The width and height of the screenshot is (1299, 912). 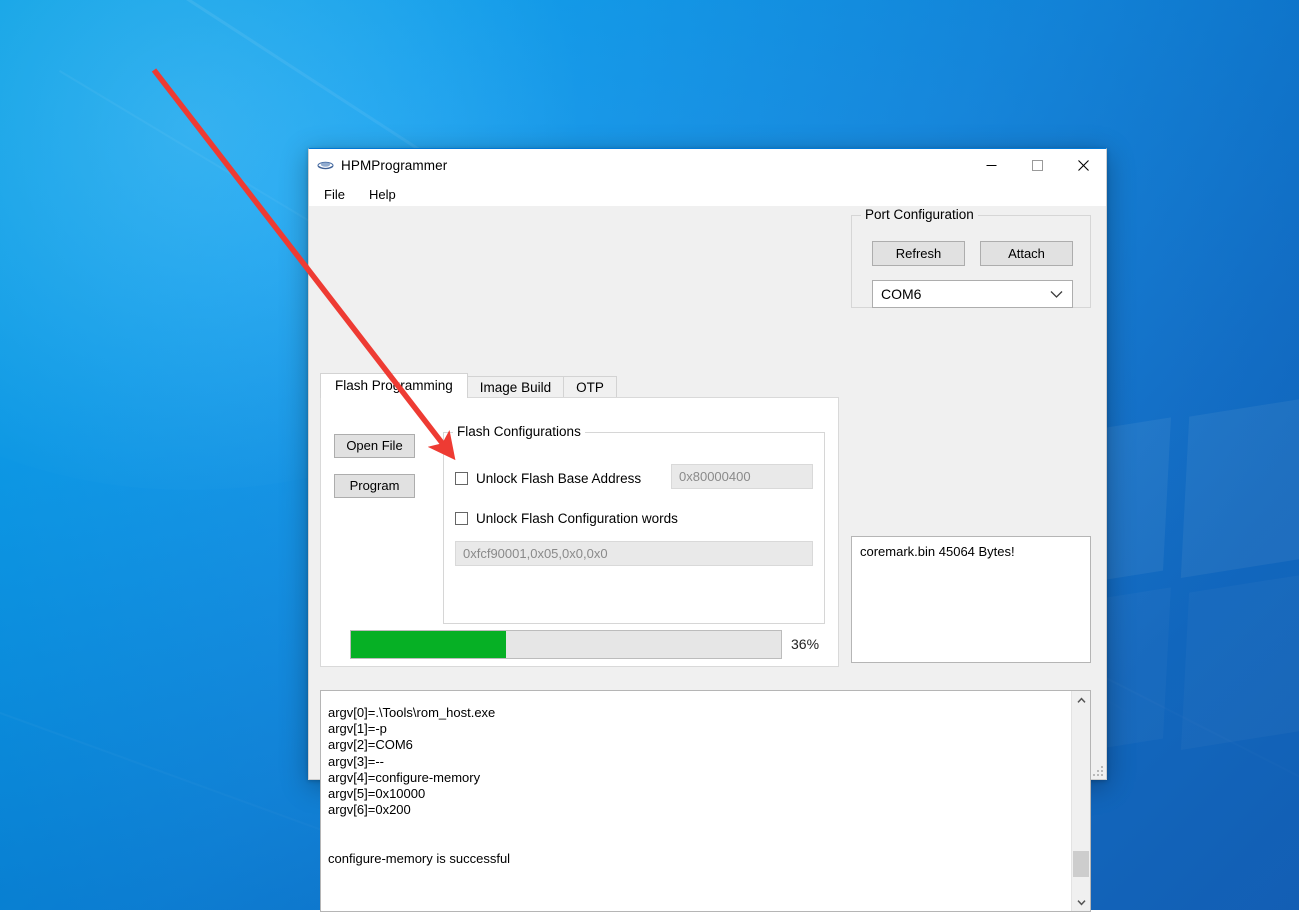 I want to click on port-configuration-group: Port Configuration Refresh Attach COM6, so click(x=971, y=257).